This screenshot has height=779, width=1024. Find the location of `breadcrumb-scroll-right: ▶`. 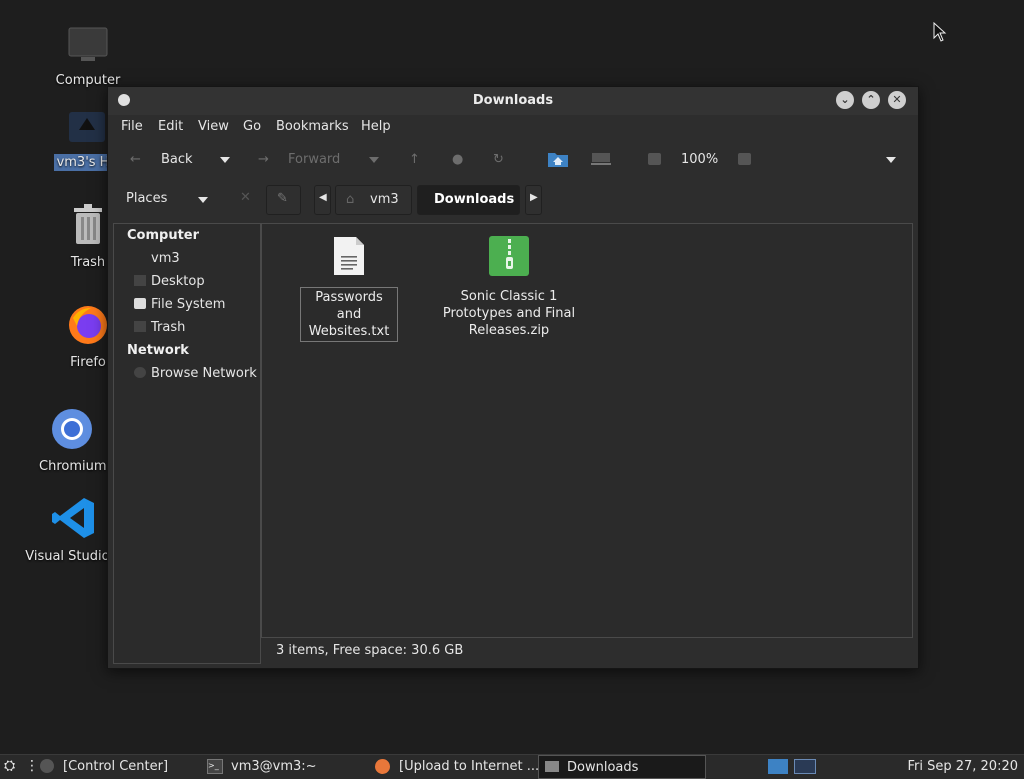

breadcrumb-scroll-right: ▶ is located at coordinates (533, 200).